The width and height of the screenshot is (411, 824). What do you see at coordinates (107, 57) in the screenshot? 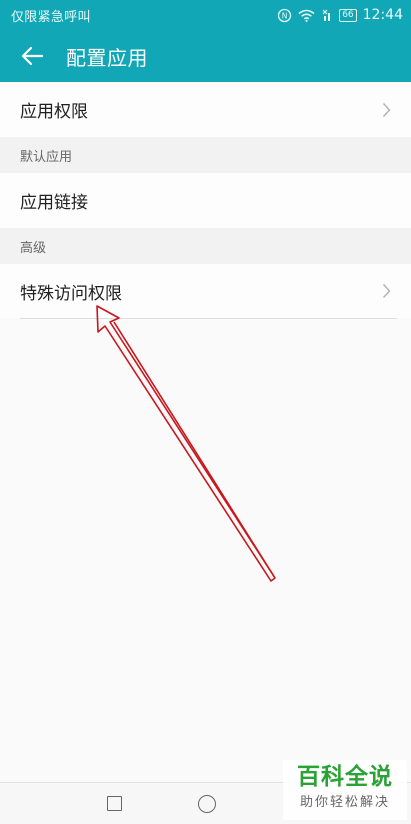
I see `page-title: 配置应用` at bounding box center [107, 57].